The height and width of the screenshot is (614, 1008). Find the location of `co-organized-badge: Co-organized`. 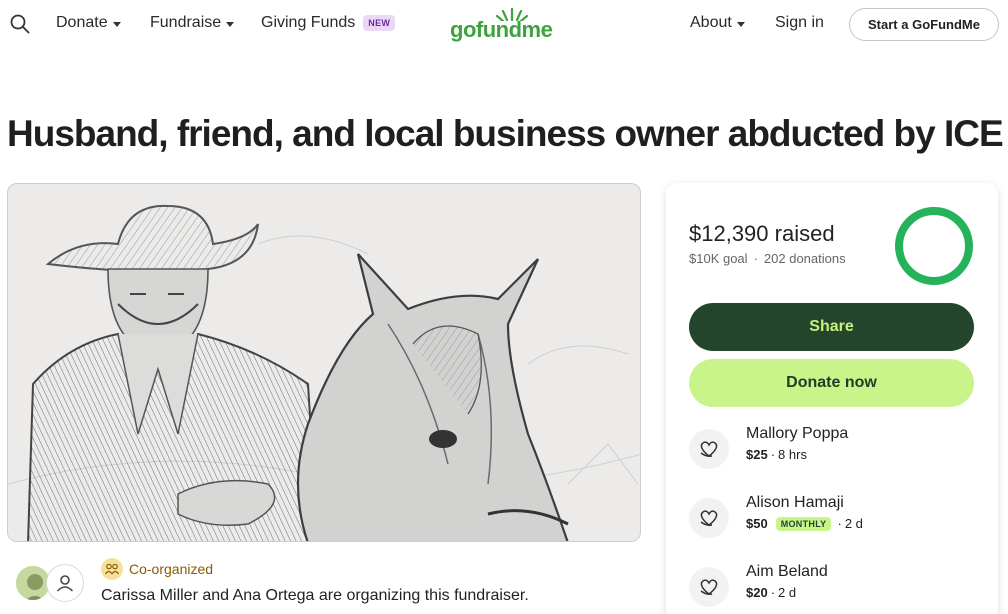

co-organized-badge: Co-organized is located at coordinates (157, 569).